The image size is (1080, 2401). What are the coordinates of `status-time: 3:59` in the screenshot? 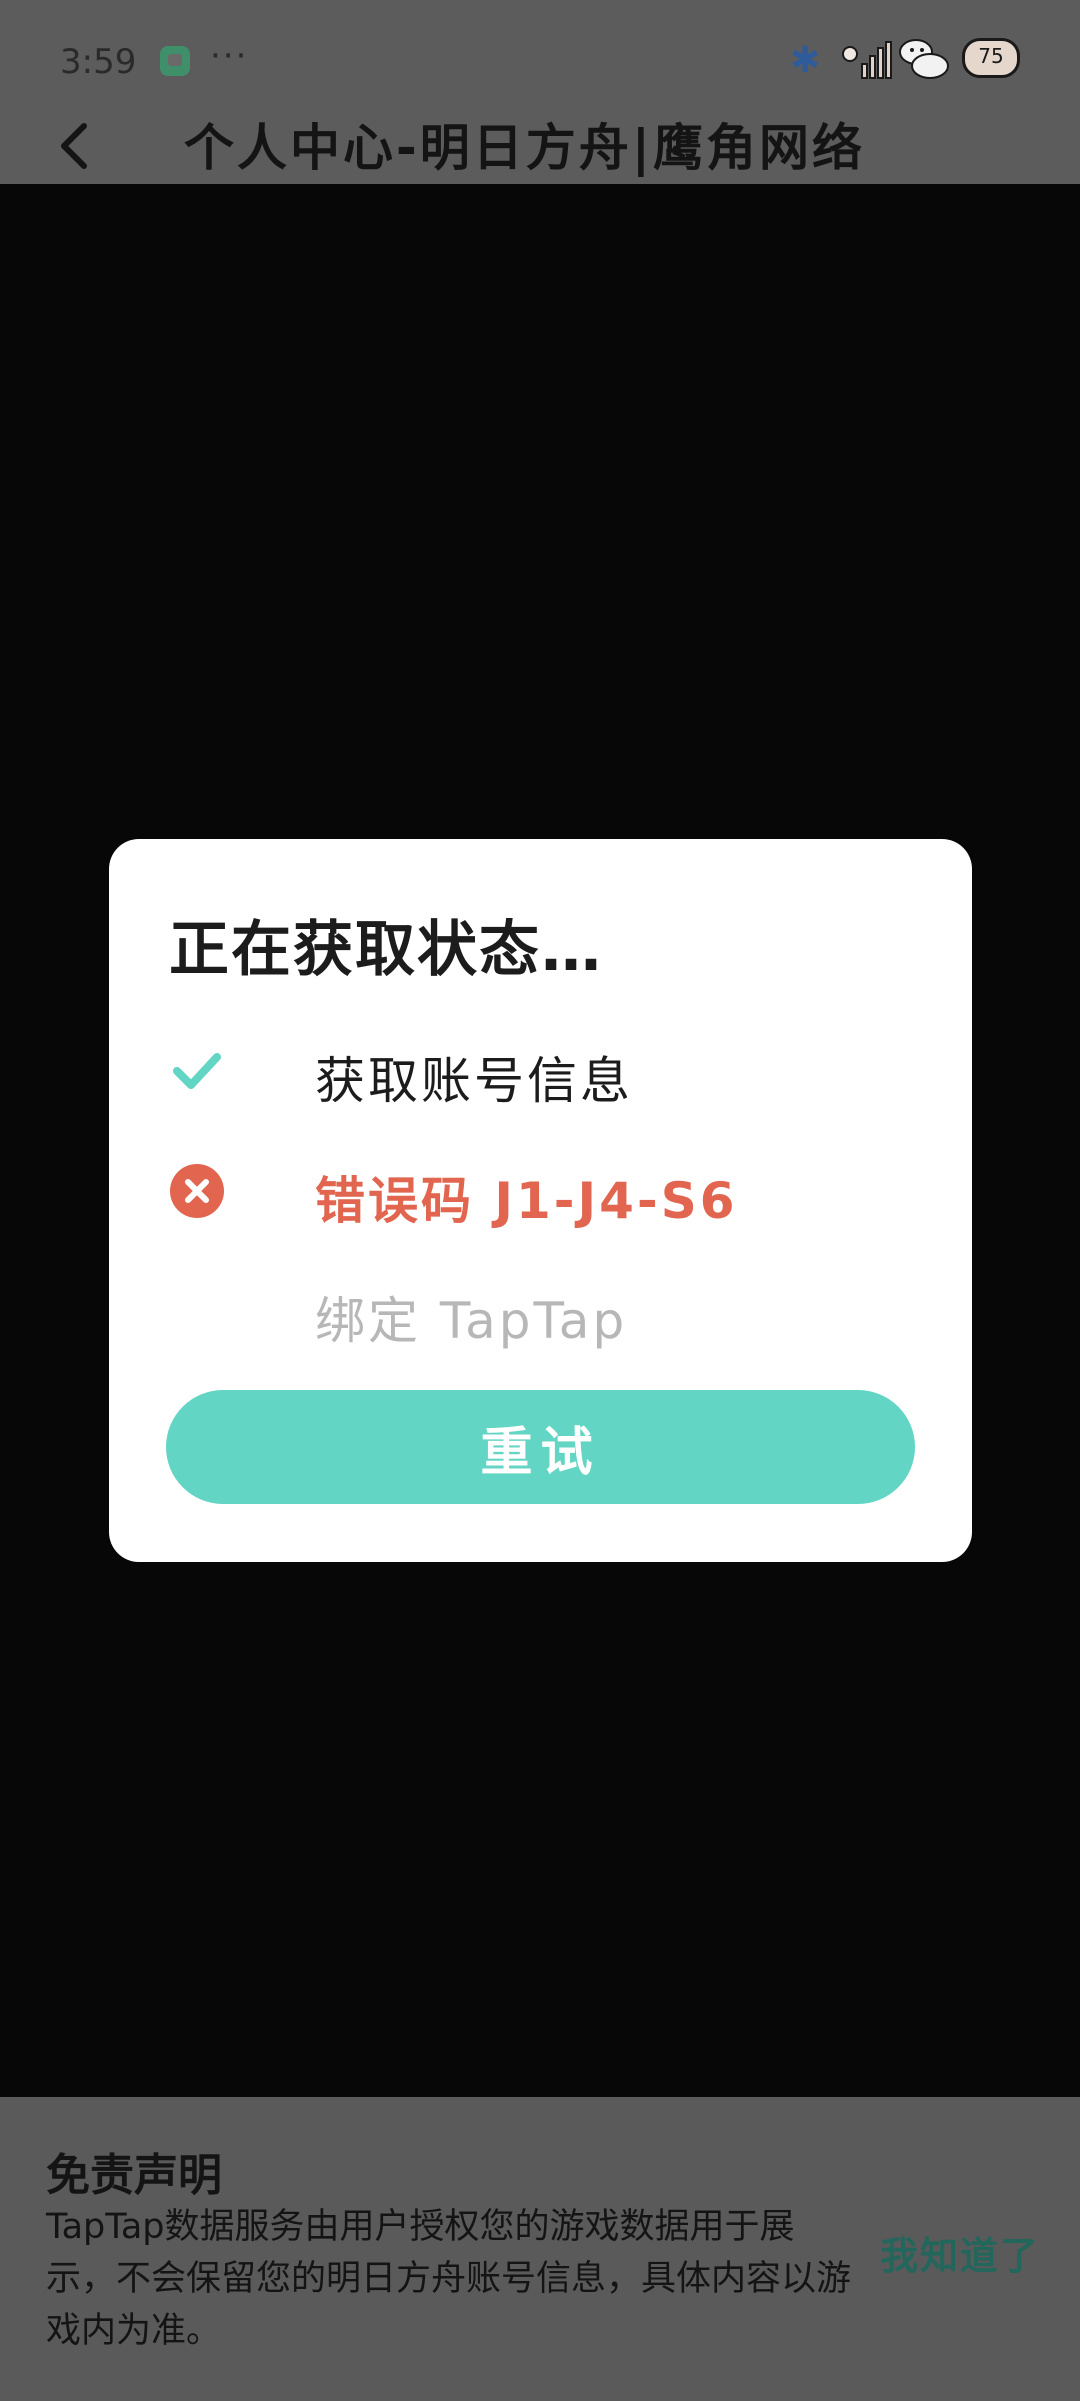 It's located at (98, 62).